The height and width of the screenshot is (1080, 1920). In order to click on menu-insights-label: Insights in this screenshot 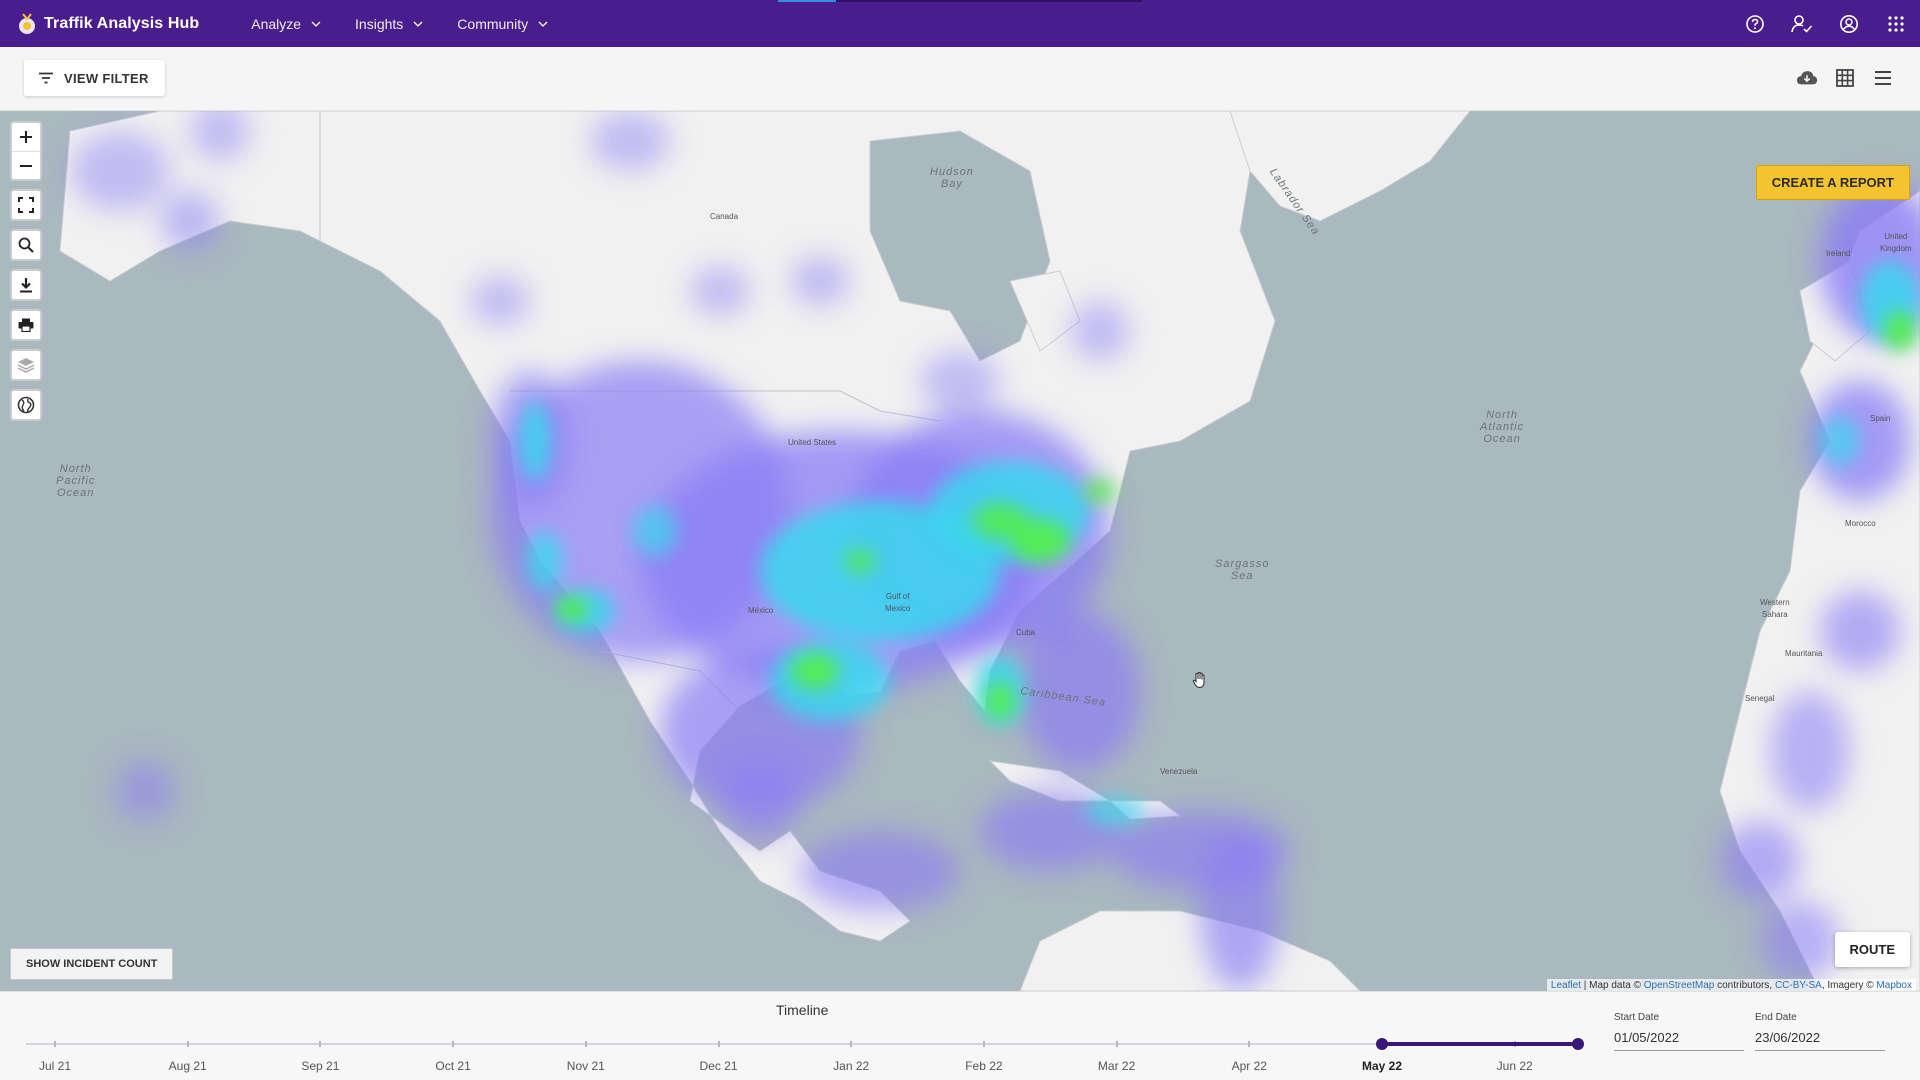, I will do `click(379, 23)`.